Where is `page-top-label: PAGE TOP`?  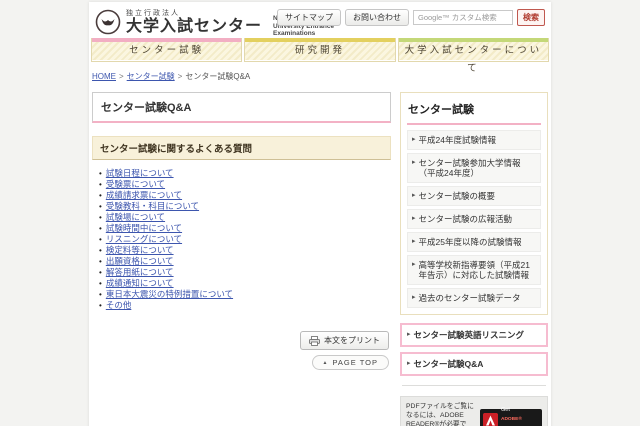 page-top-label: PAGE TOP is located at coordinates (355, 362).